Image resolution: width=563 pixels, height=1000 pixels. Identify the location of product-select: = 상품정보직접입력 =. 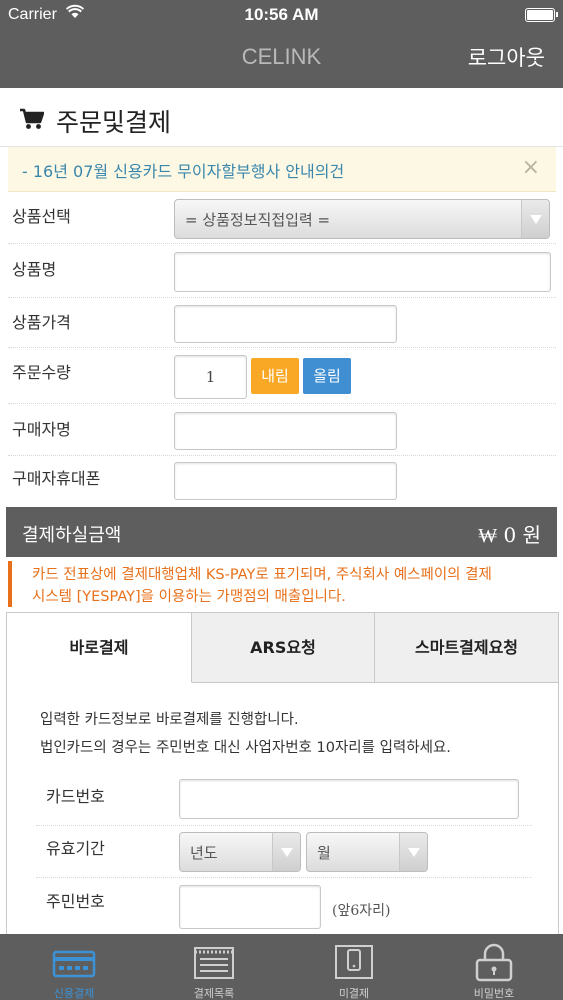
(362, 219).